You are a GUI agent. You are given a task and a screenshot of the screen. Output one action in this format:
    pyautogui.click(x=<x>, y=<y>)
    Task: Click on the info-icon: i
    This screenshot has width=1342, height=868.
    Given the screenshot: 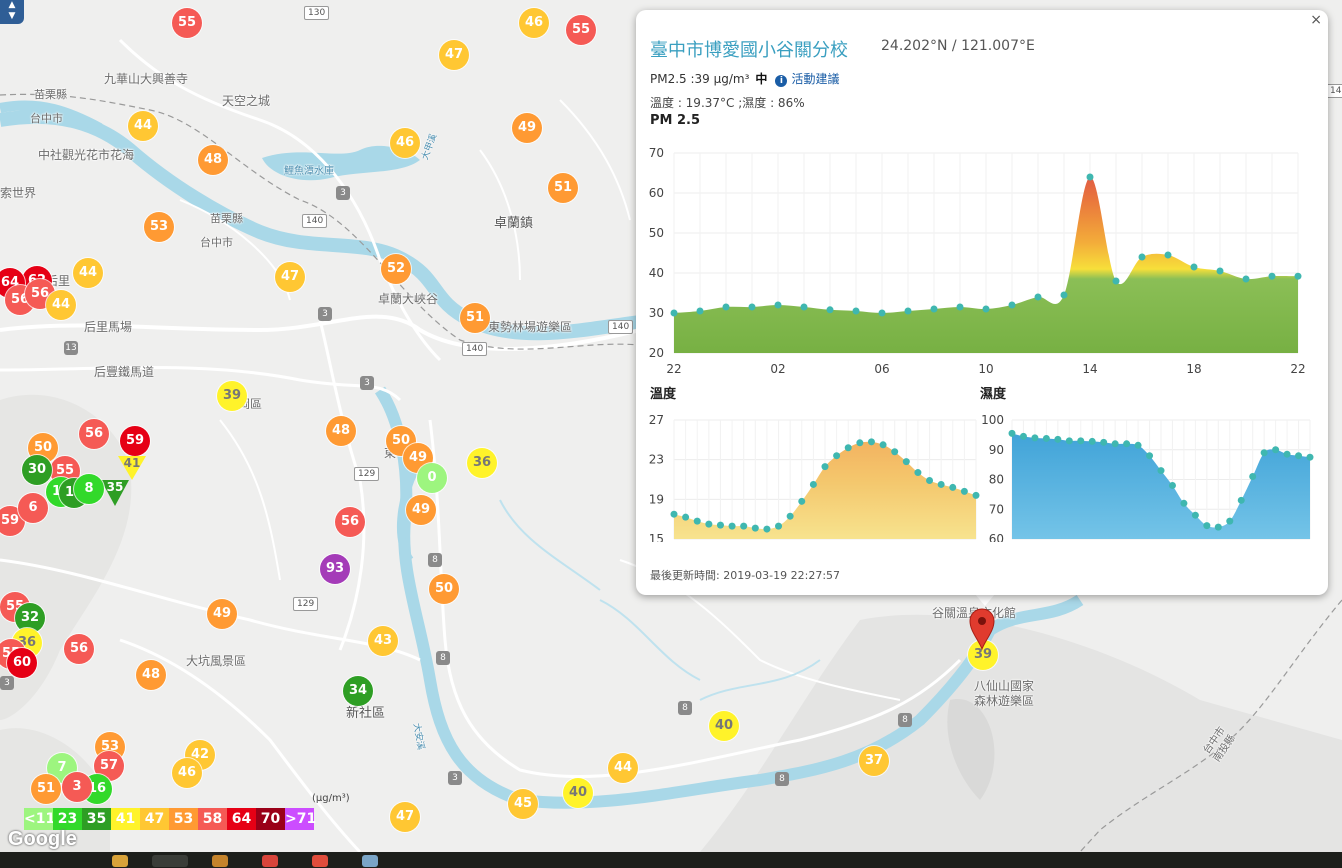 What is the action you would take?
    pyautogui.click(x=781, y=81)
    